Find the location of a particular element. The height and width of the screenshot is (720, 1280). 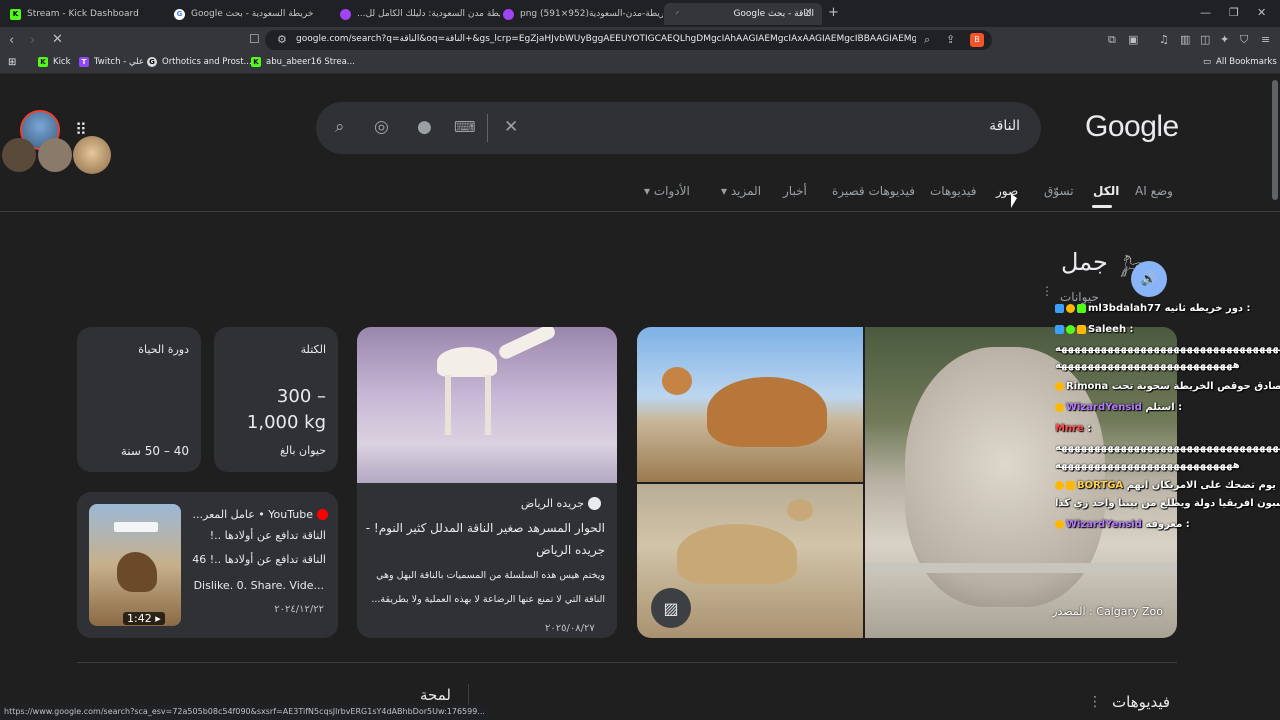

keyboard-icon: ⌨ is located at coordinates (465, 127).